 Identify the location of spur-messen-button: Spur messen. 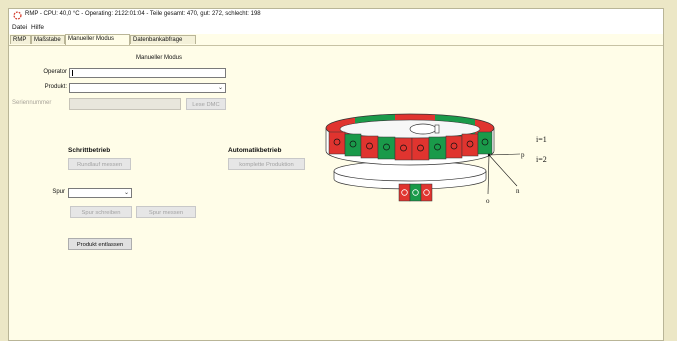
(166, 212).